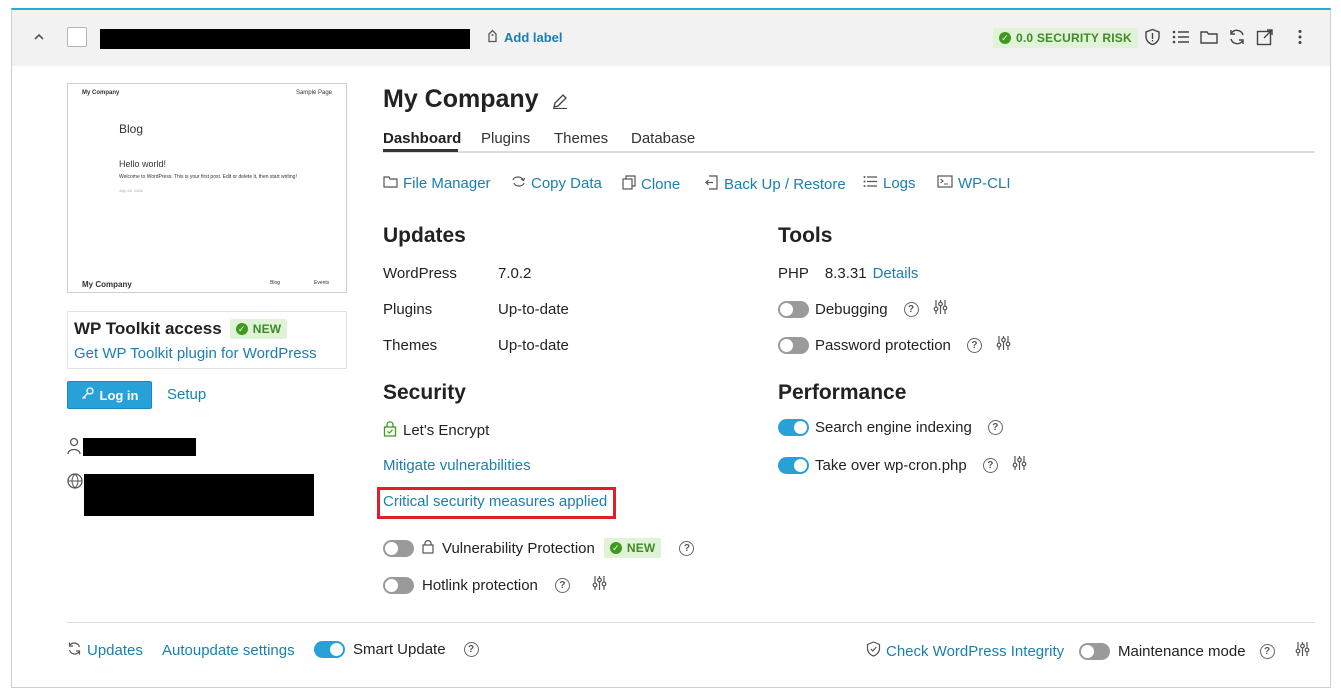  Describe the element at coordinates (883, 345) in the screenshot. I see `password-protection-label: Password protection` at that location.